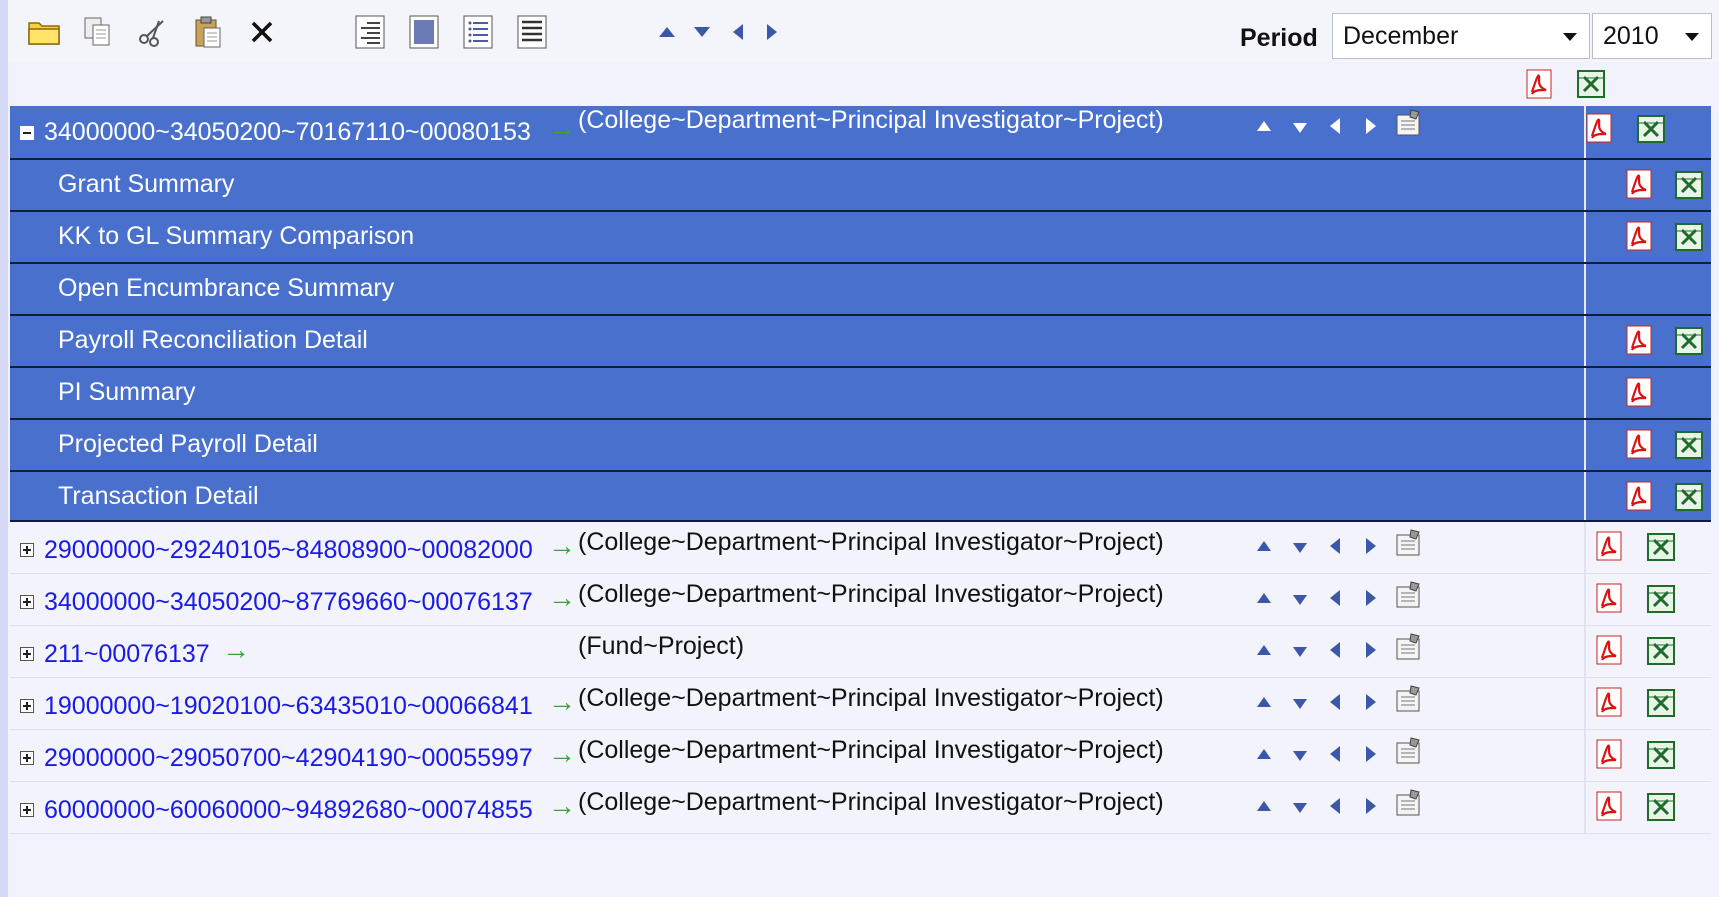  What do you see at coordinates (288, 602) in the screenshot?
I see `row-code: 34000000~34050200~87769660~00076137` at bounding box center [288, 602].